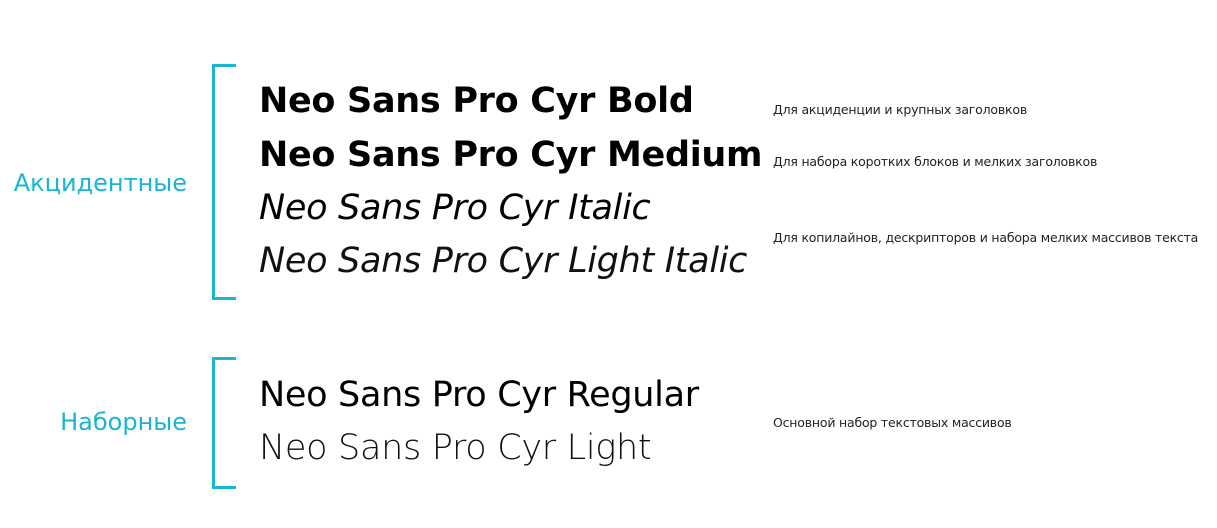 The width and height of the screenshot is (1217, 528). Describe the element at coordinates (503, 261) in the screenshot. I see `font-sample-light-italic: Neo Sans Pro Cyr Light Italic` at that location.